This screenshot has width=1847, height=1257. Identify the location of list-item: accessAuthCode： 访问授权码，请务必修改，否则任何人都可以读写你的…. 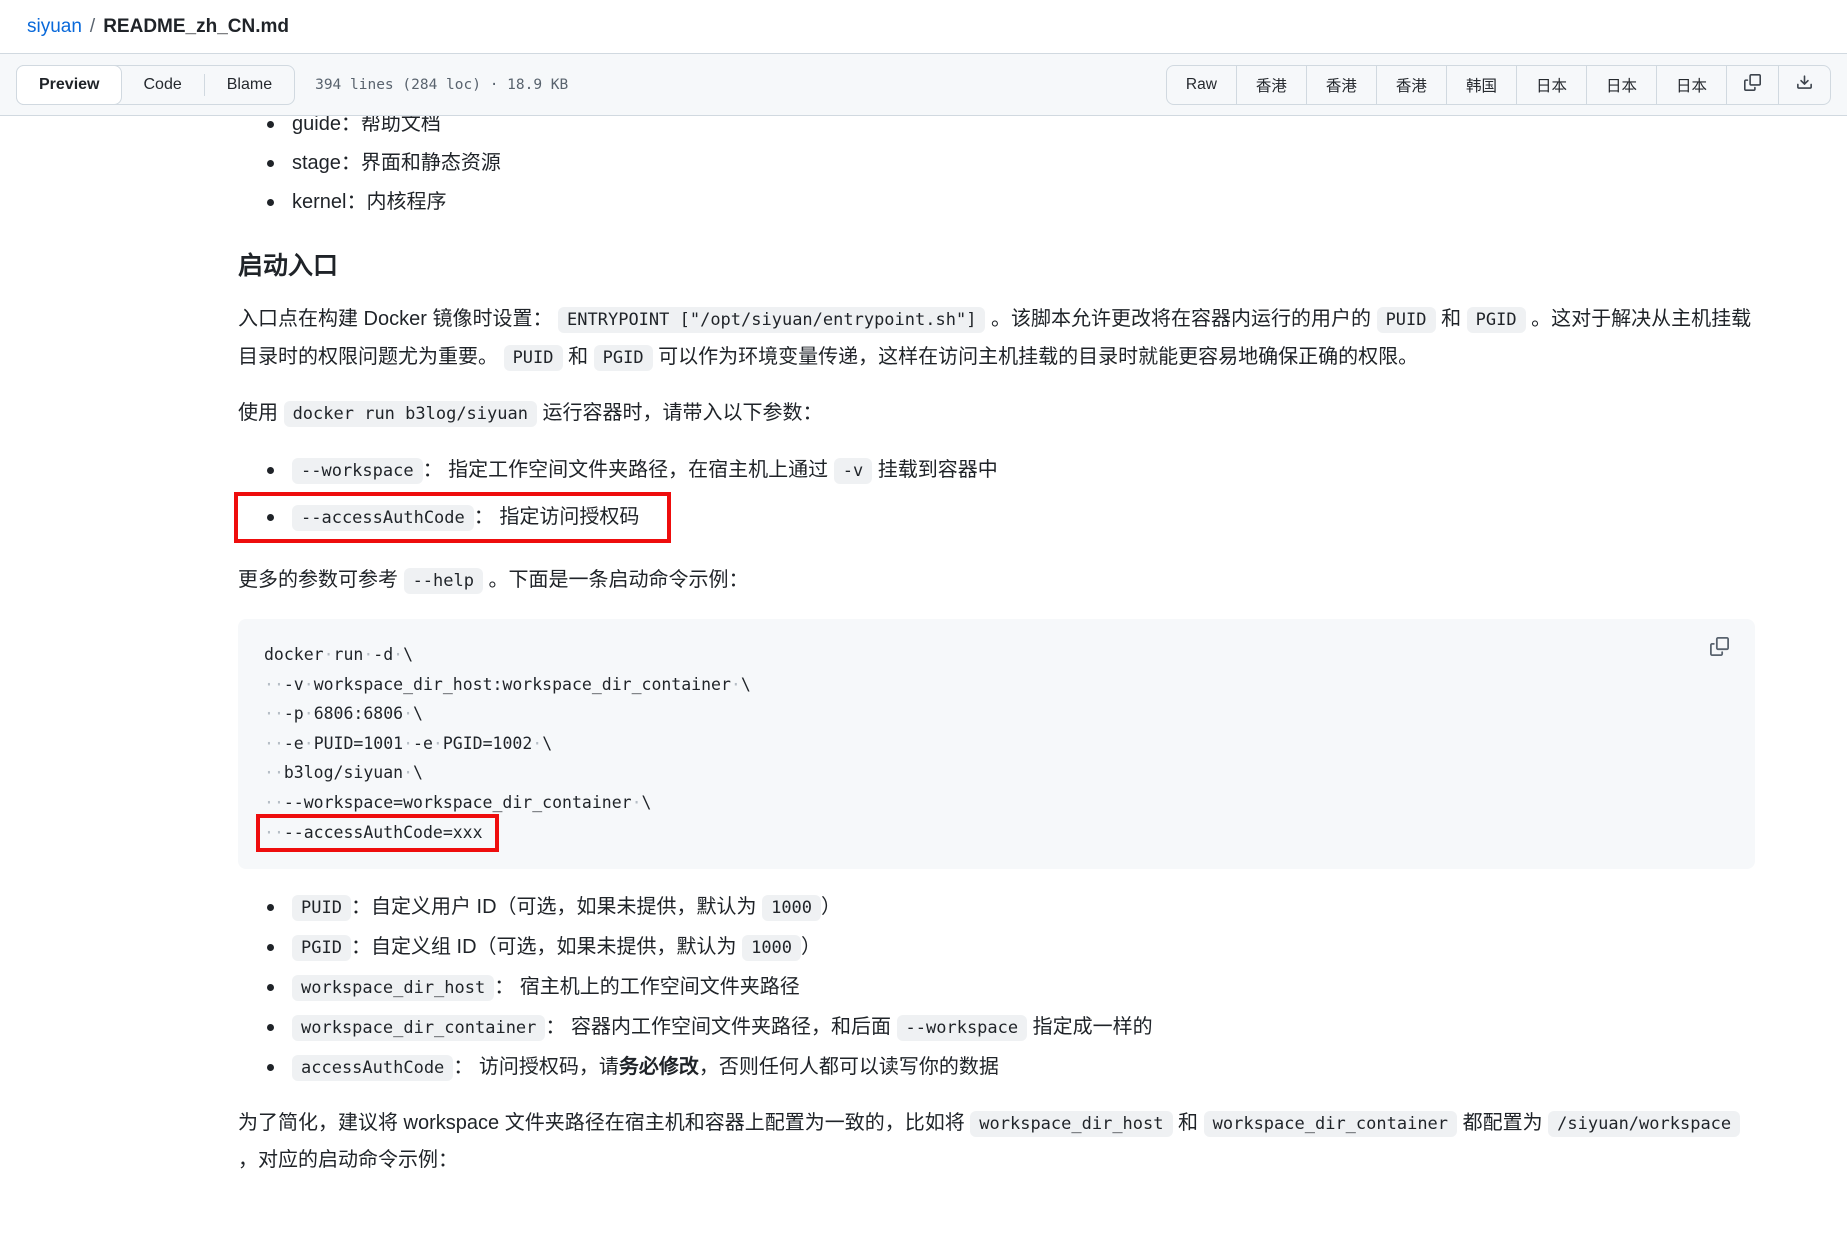
(996, 1067).